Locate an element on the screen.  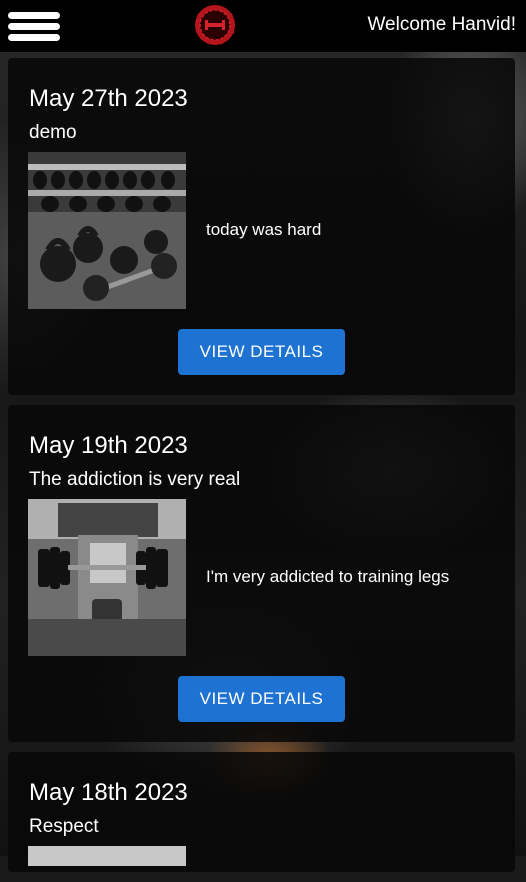
post-description: I'm very addicted to training legs is located at coordinates (328, 576).